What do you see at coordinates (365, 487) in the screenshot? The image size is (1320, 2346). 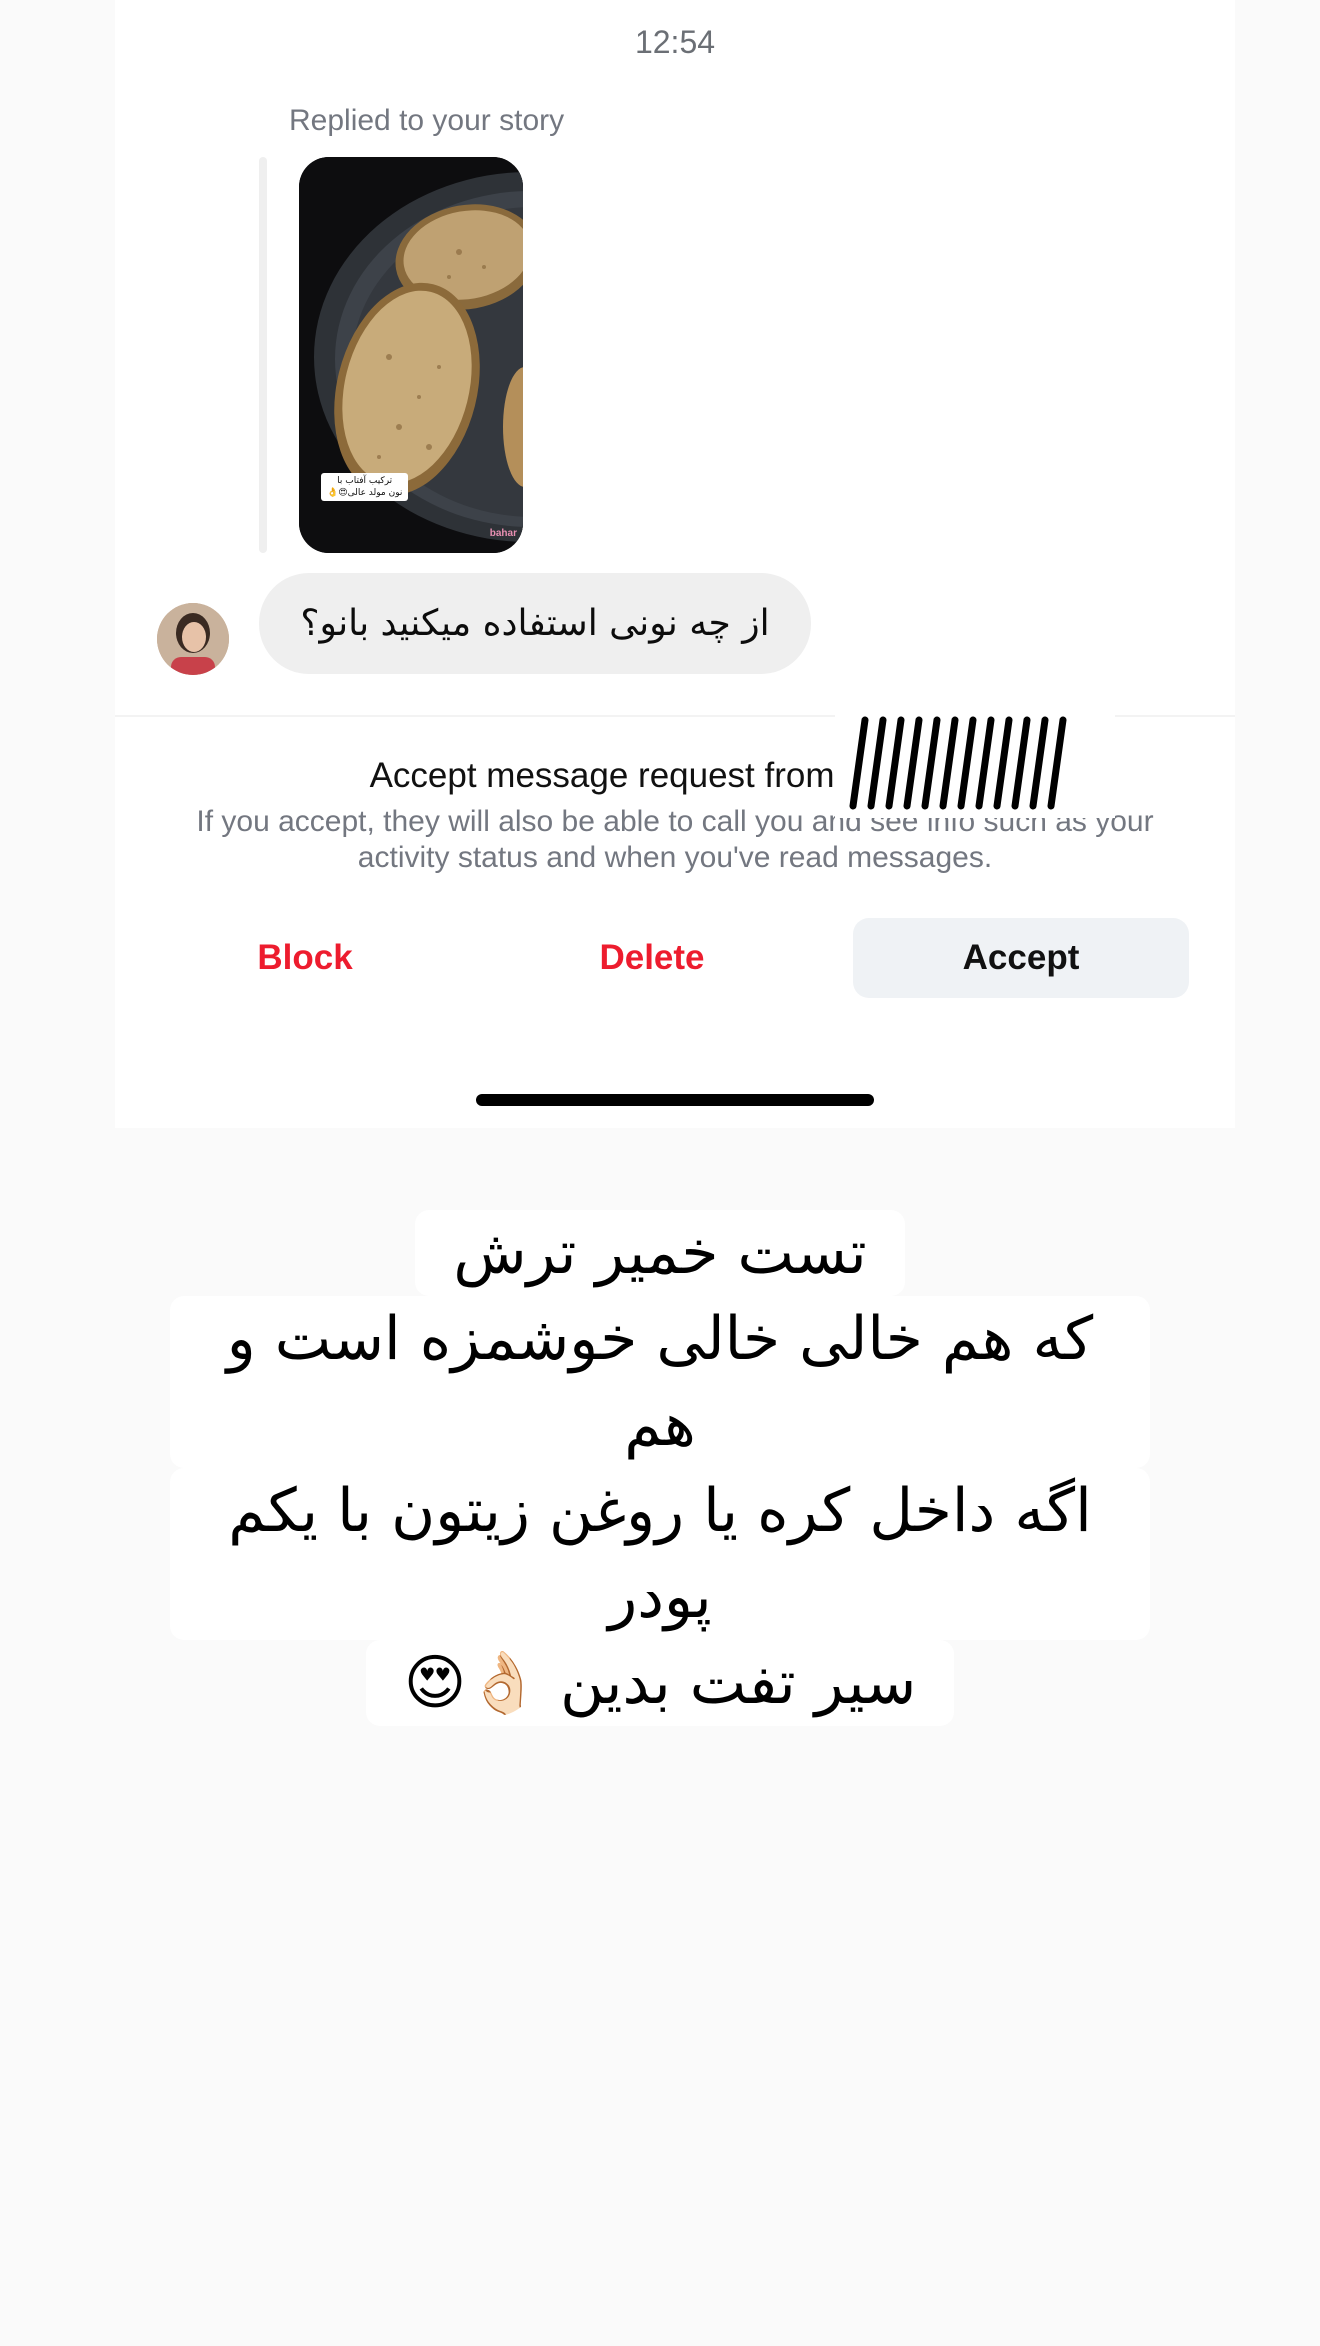 I see `story-thumbnail-caption: ترکیب آفتاب با نون مولد عالی😍👌` at bounding box center [365, 487].